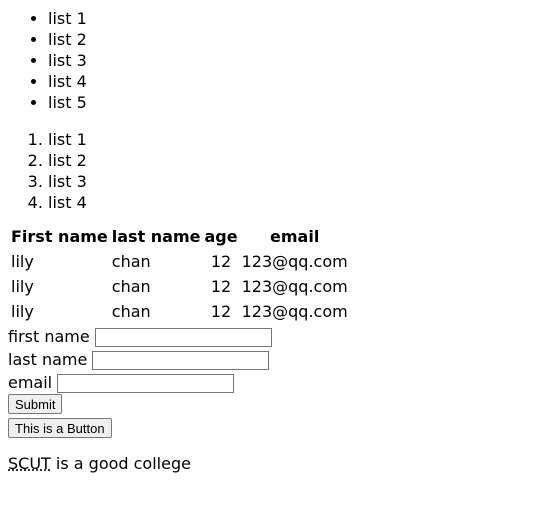  Describe the element at coordinates (59, 236) in the screenshot. I see `header-first-name: First name` at that location.